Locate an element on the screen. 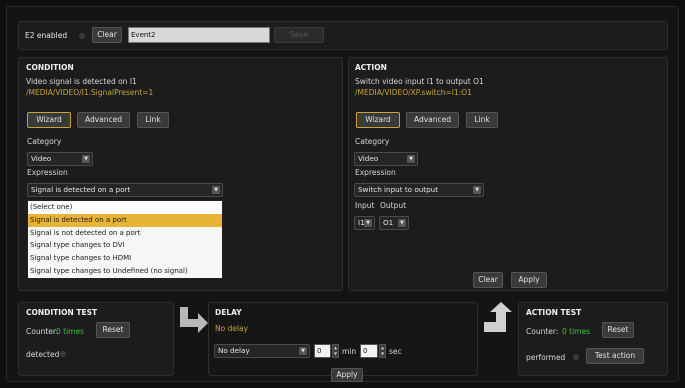  delay-heading: DELAY is located at coordinates (228, 312).